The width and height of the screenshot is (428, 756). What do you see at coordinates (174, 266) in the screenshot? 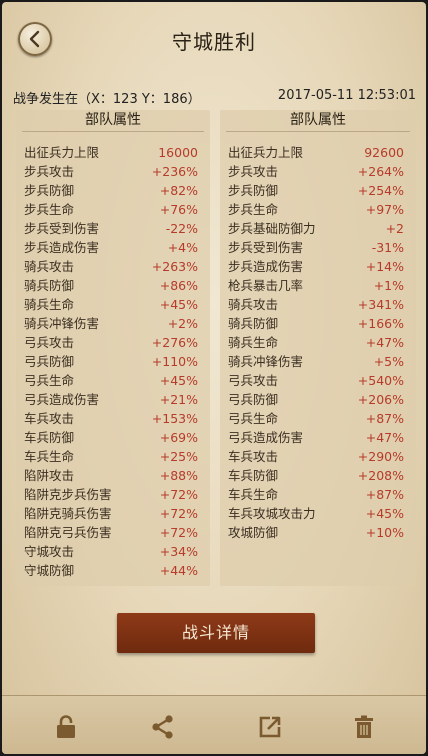
I see `attribute-value: +263%` at bounding box center [174, 266].